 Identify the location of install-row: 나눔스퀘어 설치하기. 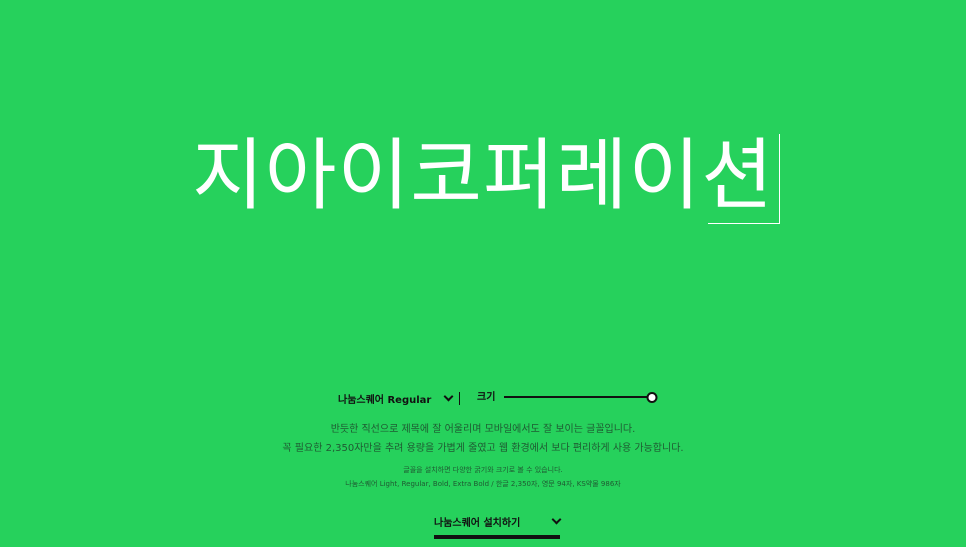
(498, 521).